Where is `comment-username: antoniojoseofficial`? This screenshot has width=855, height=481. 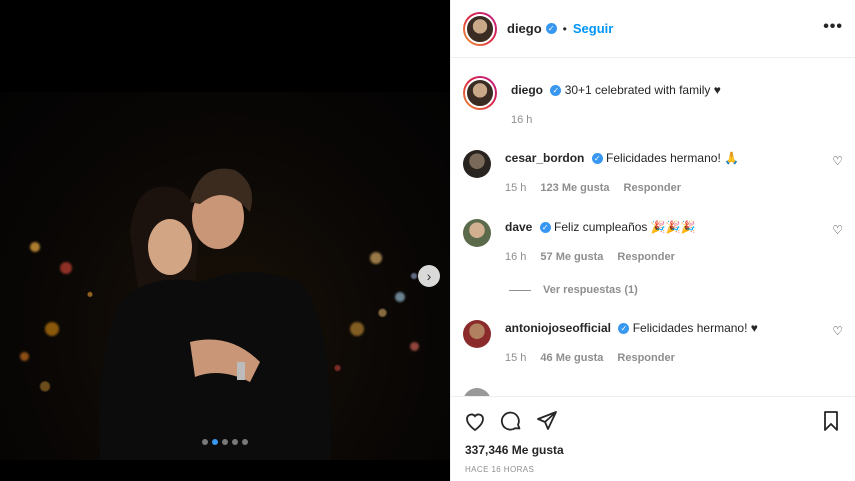
comment-username: antoniojoseofficial is located at coordinates (558, 328).